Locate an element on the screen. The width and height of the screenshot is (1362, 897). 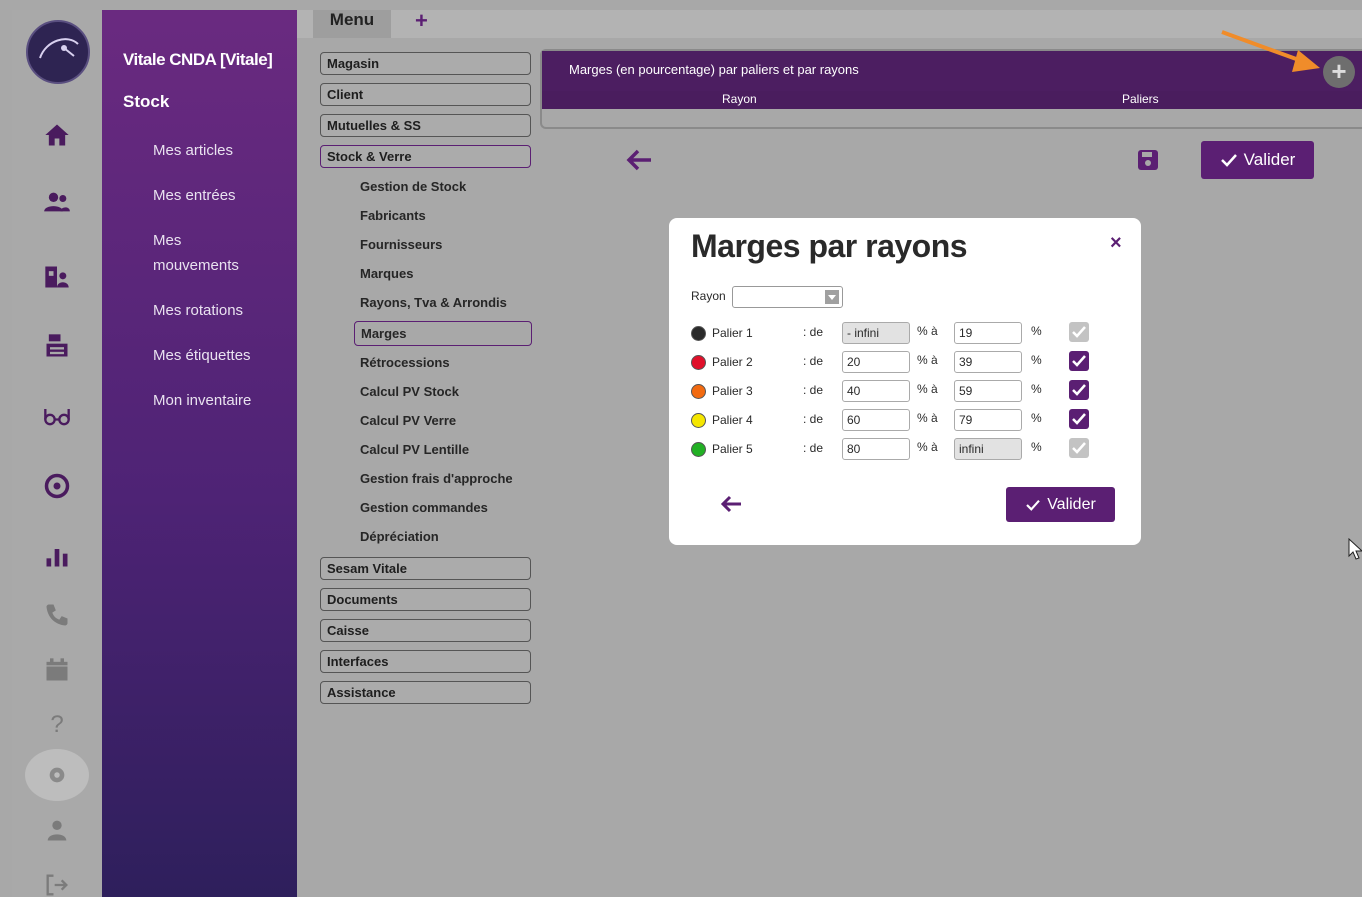
col-rayon: Rayon is located at coordinates (739, 99).